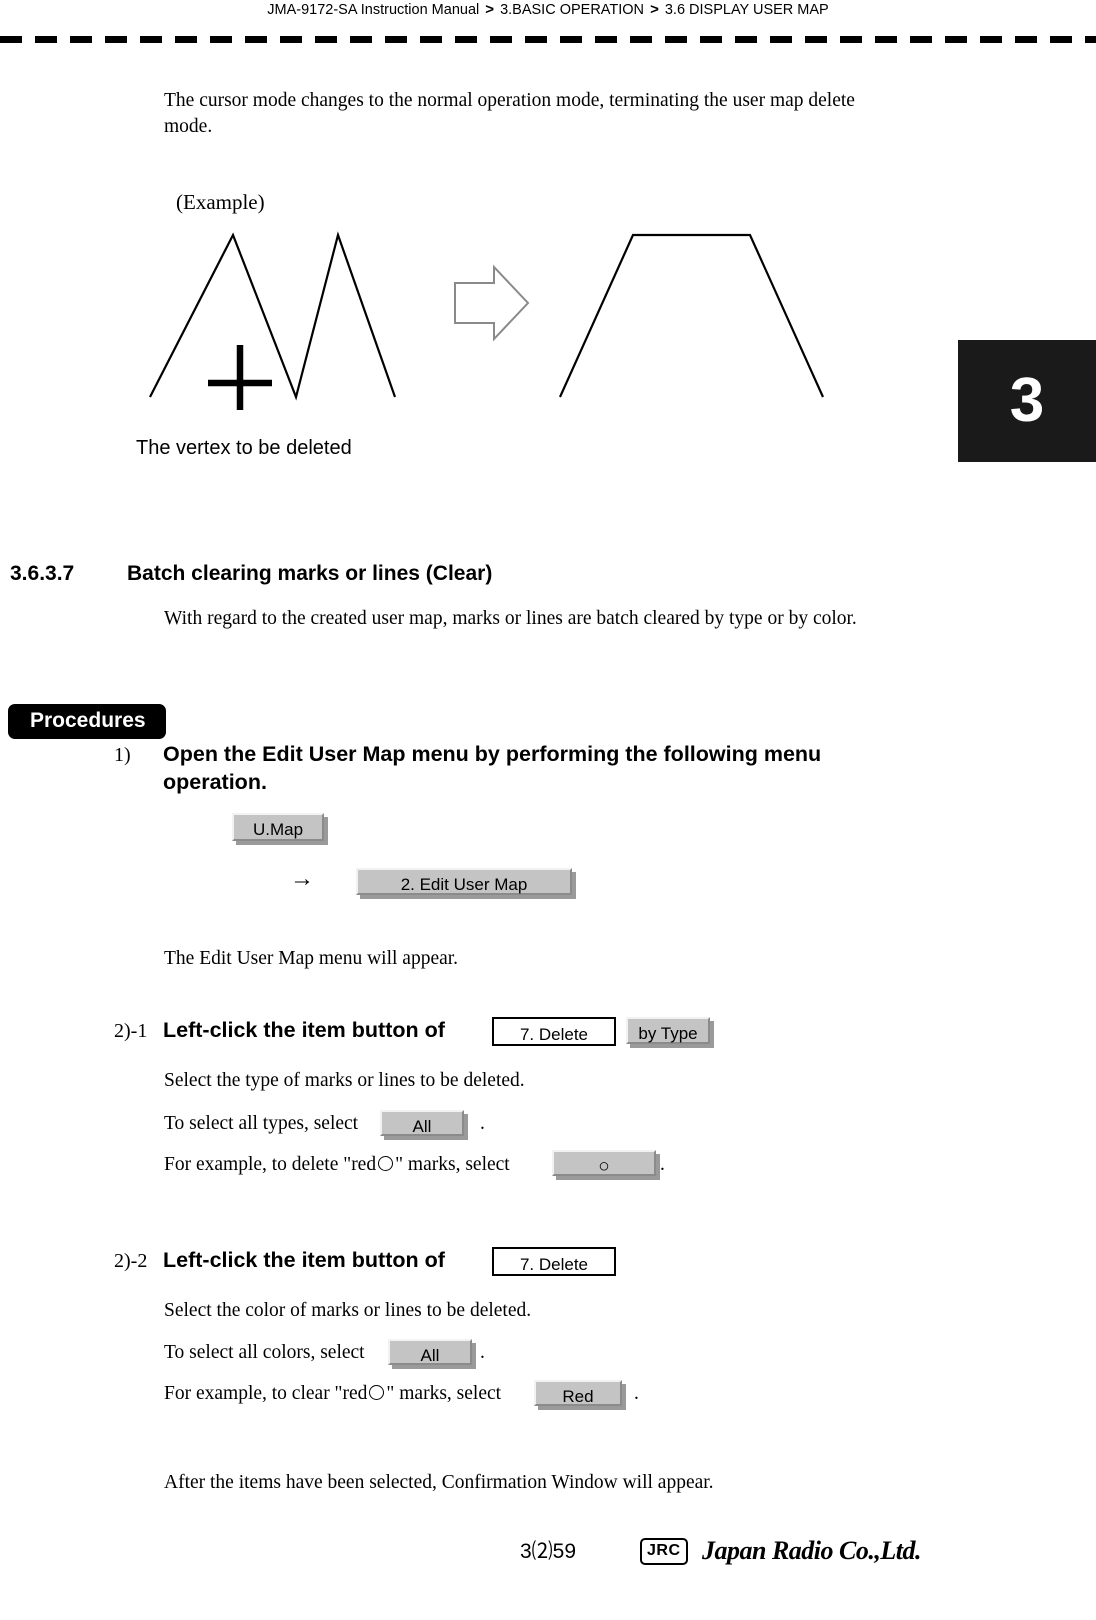 The image size is (1096, 1620). Describe the element at coordinates (572, 10) in the screenshot. I see `breadcrumb-chapter: 3.BASIC OPERATION` at that location.